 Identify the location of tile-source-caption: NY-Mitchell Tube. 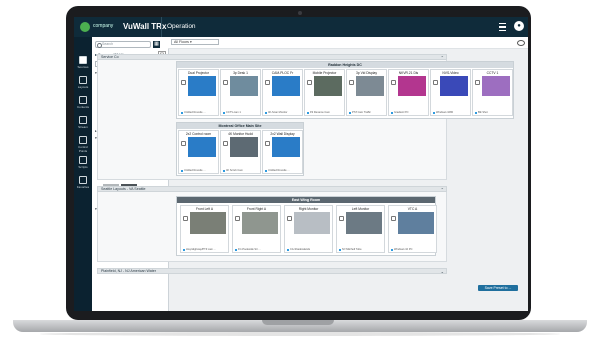
(352, 249).